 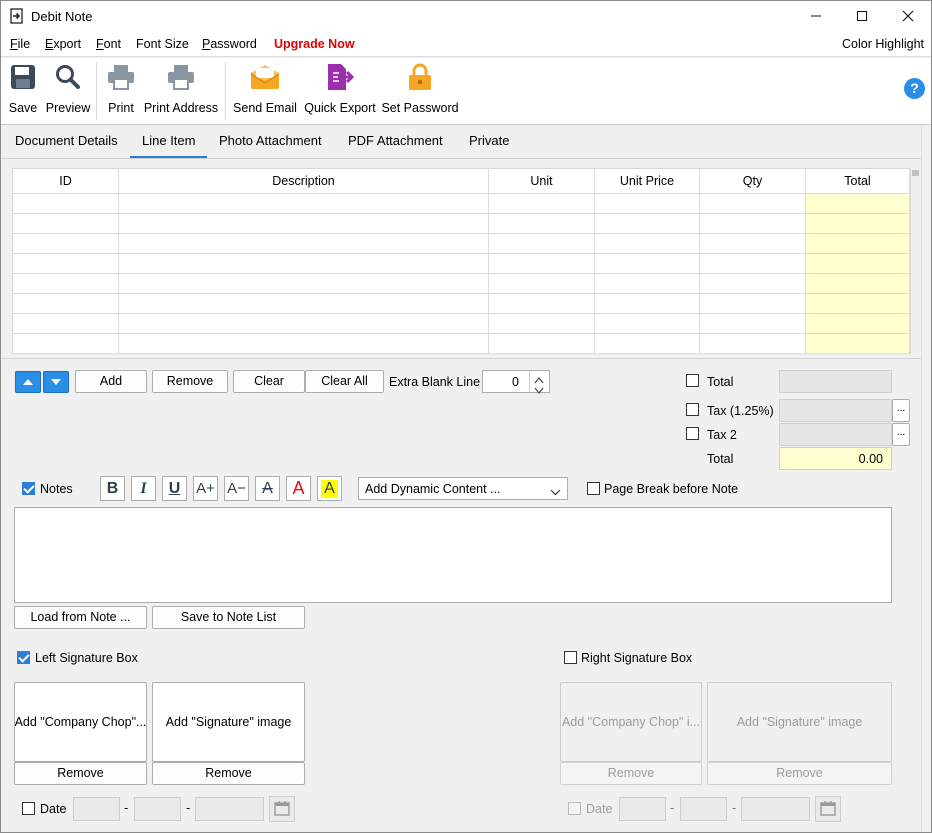 I want to click on tab-photo-attachment: Photo Attachment, so click(x=270, y=142).